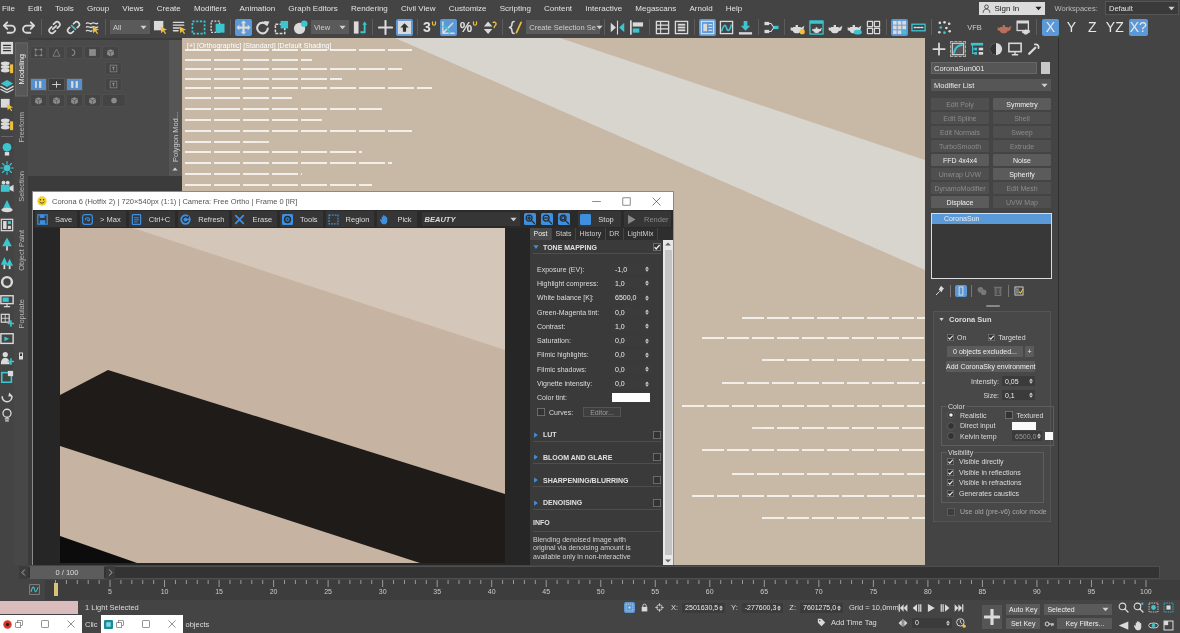 The height and width of the screenshot is (633, 1180). What do you see at coordinates (1168, 625) in the screenshot?
I see `split-square-icon` at bounding box center [1168, 625].